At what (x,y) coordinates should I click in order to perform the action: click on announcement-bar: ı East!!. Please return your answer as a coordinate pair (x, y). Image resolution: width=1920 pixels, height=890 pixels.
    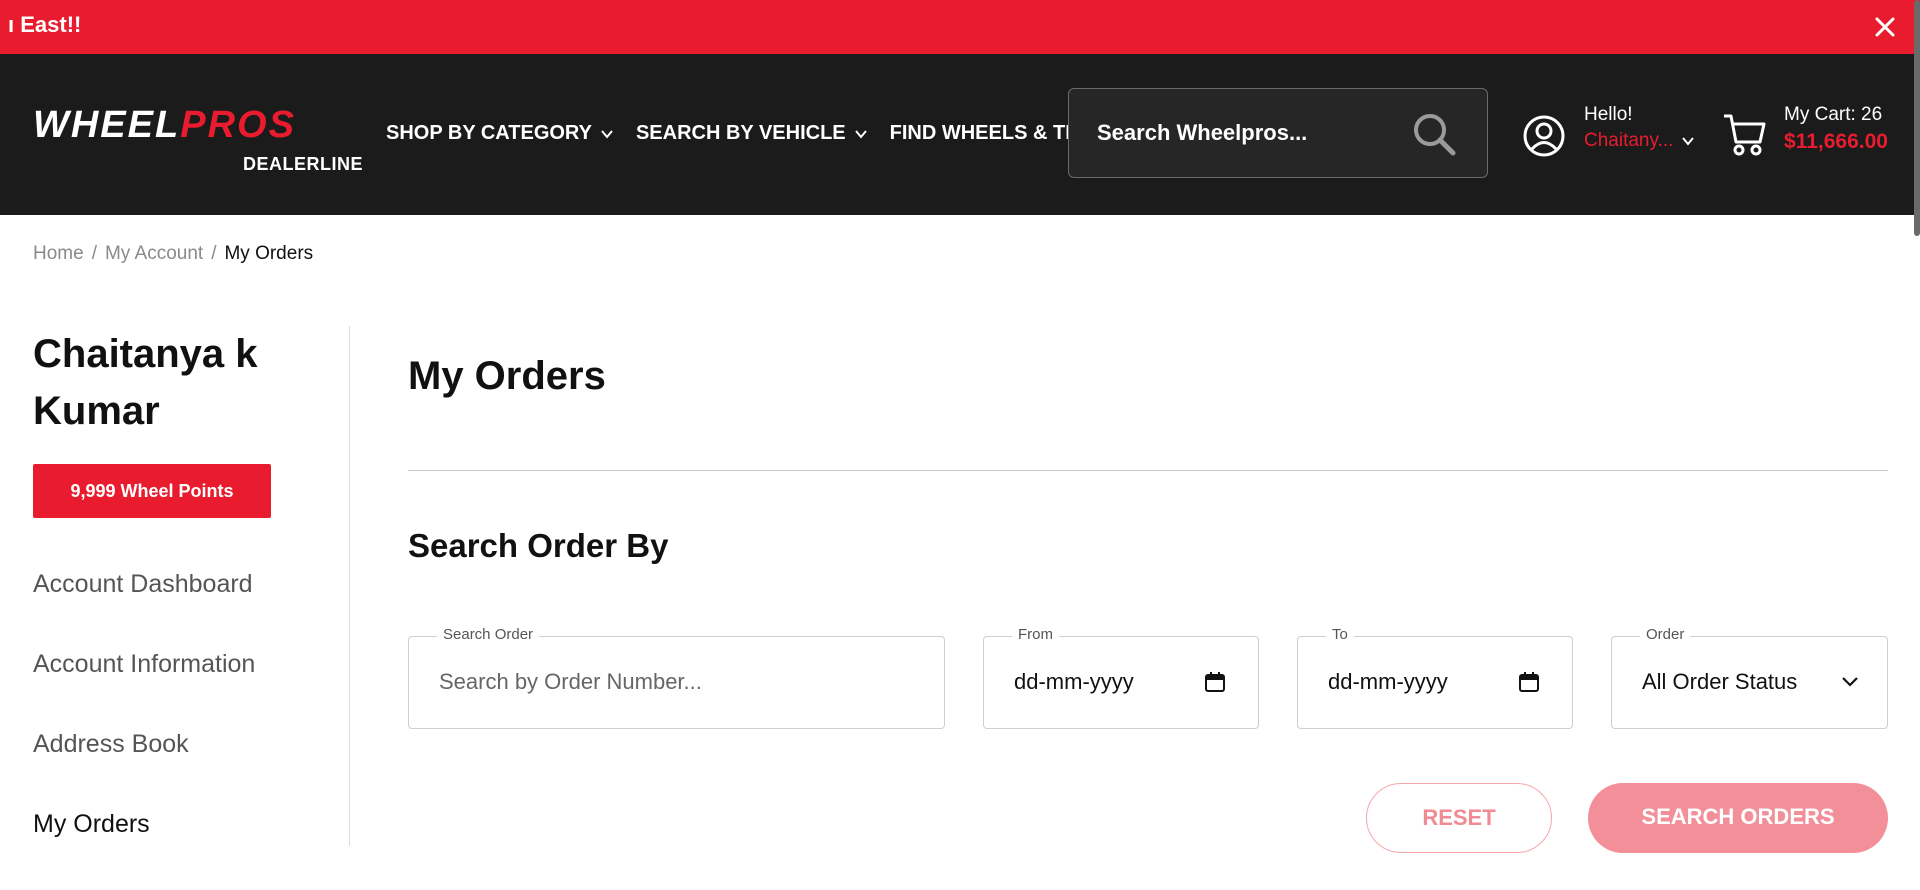
    Looking at the image, I should click on (960, 27).